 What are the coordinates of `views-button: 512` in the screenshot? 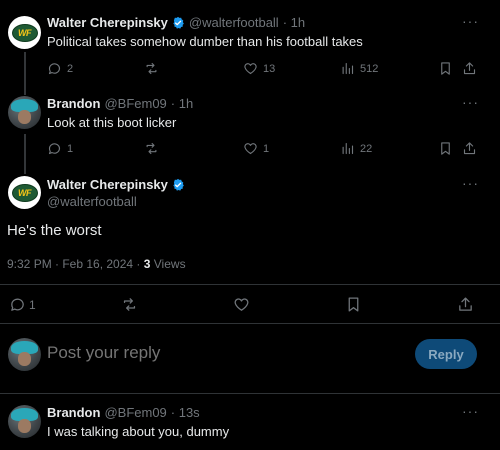 It's located at (359, 68).